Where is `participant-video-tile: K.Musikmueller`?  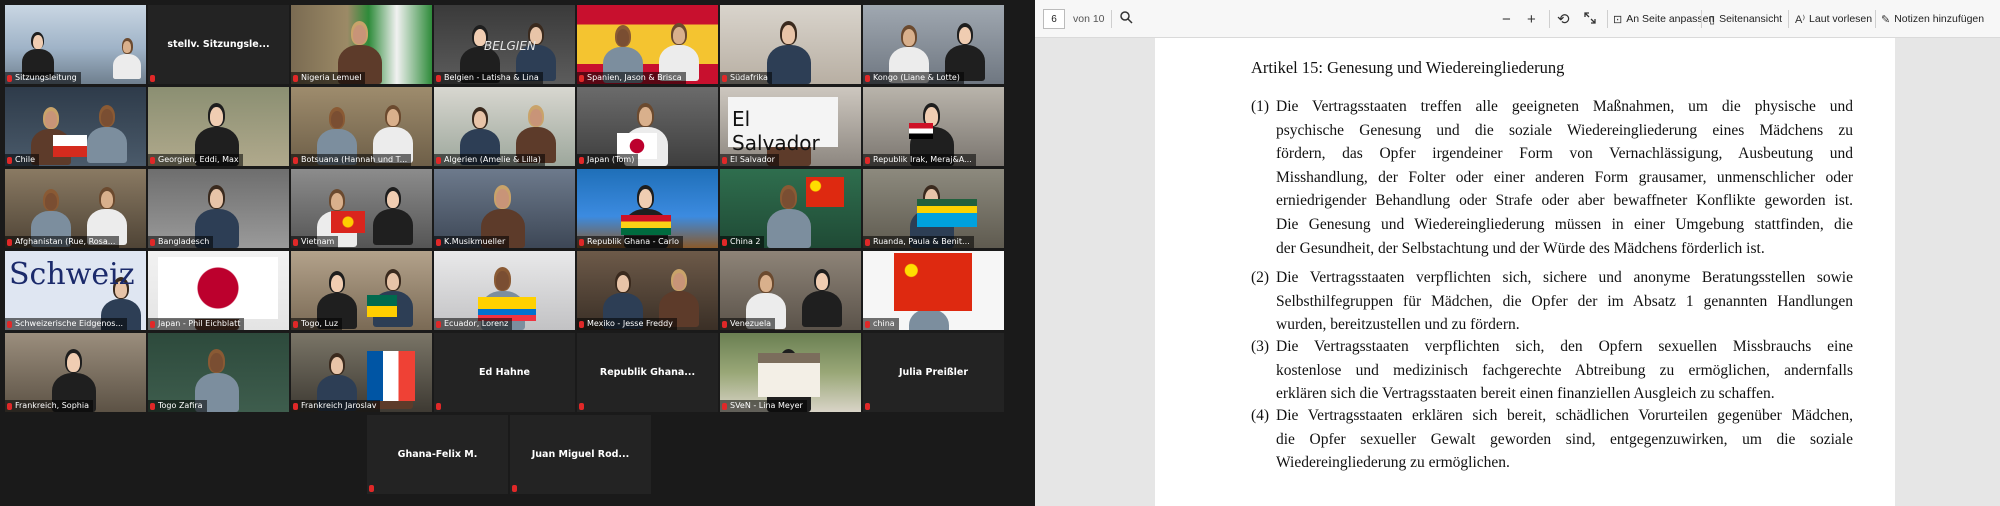 participant-video-tile: K.Musikmueller is located at coordinates (504, 208).